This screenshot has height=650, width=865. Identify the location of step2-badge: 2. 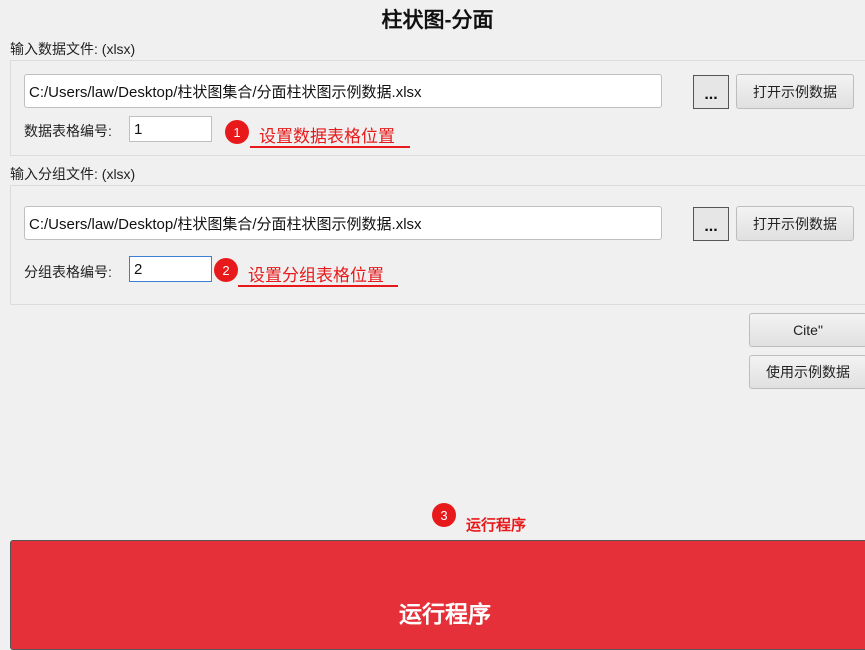
(226, 270).